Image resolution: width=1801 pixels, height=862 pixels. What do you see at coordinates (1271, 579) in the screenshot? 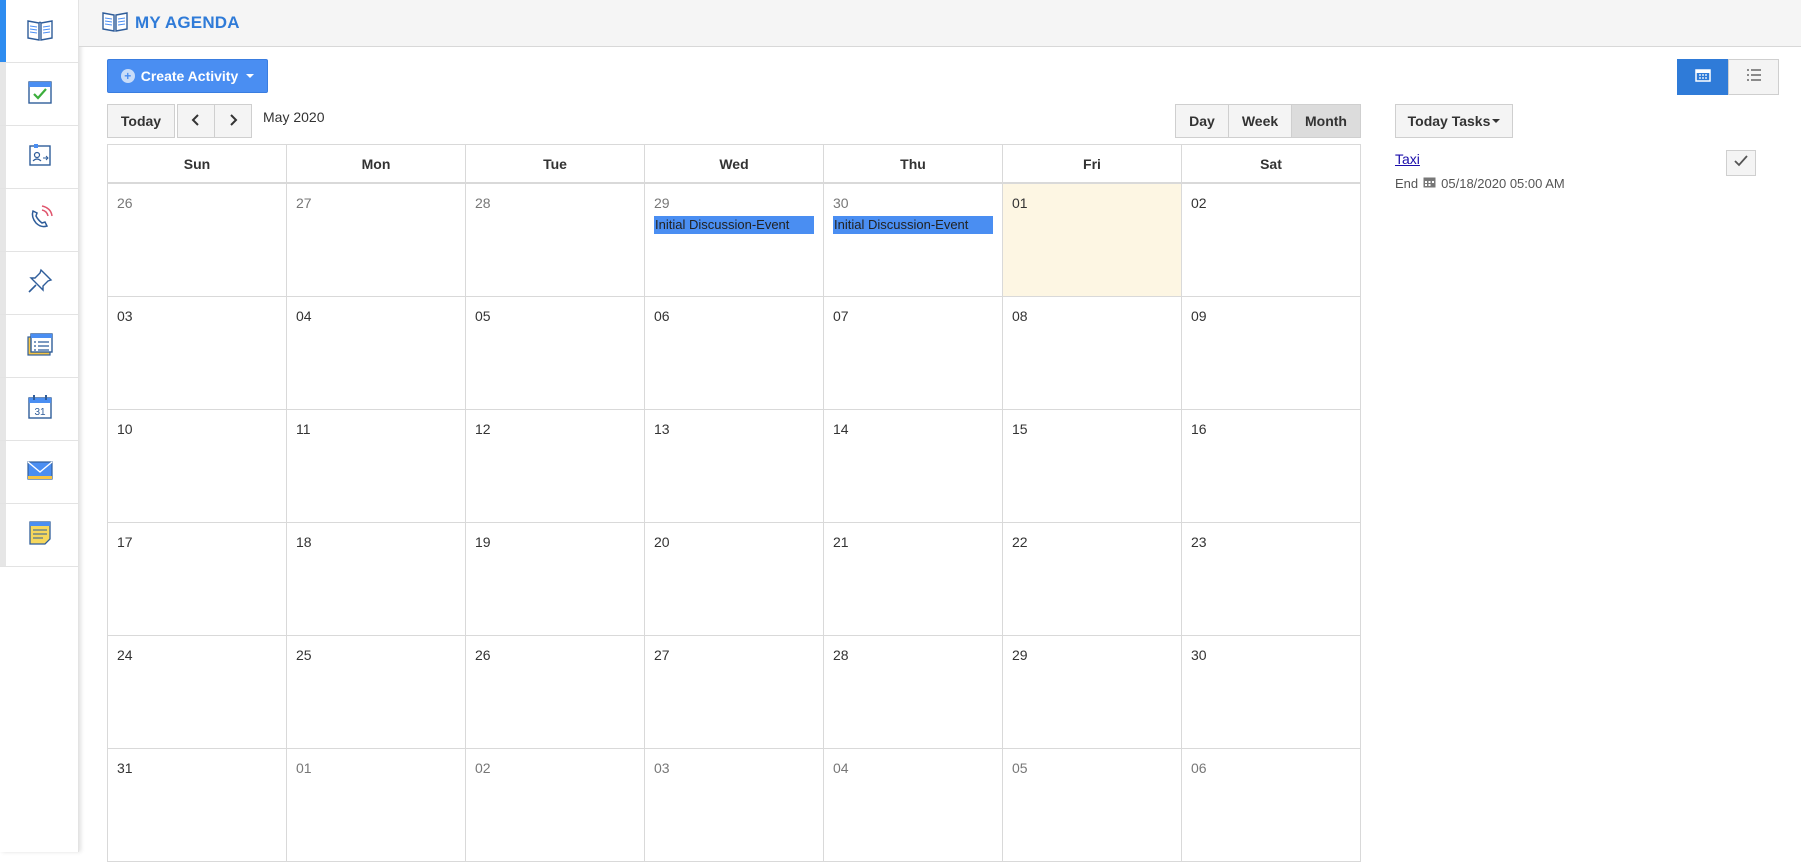
I see `calendar-day-cell: 23` at bounding box center [1271, 579].